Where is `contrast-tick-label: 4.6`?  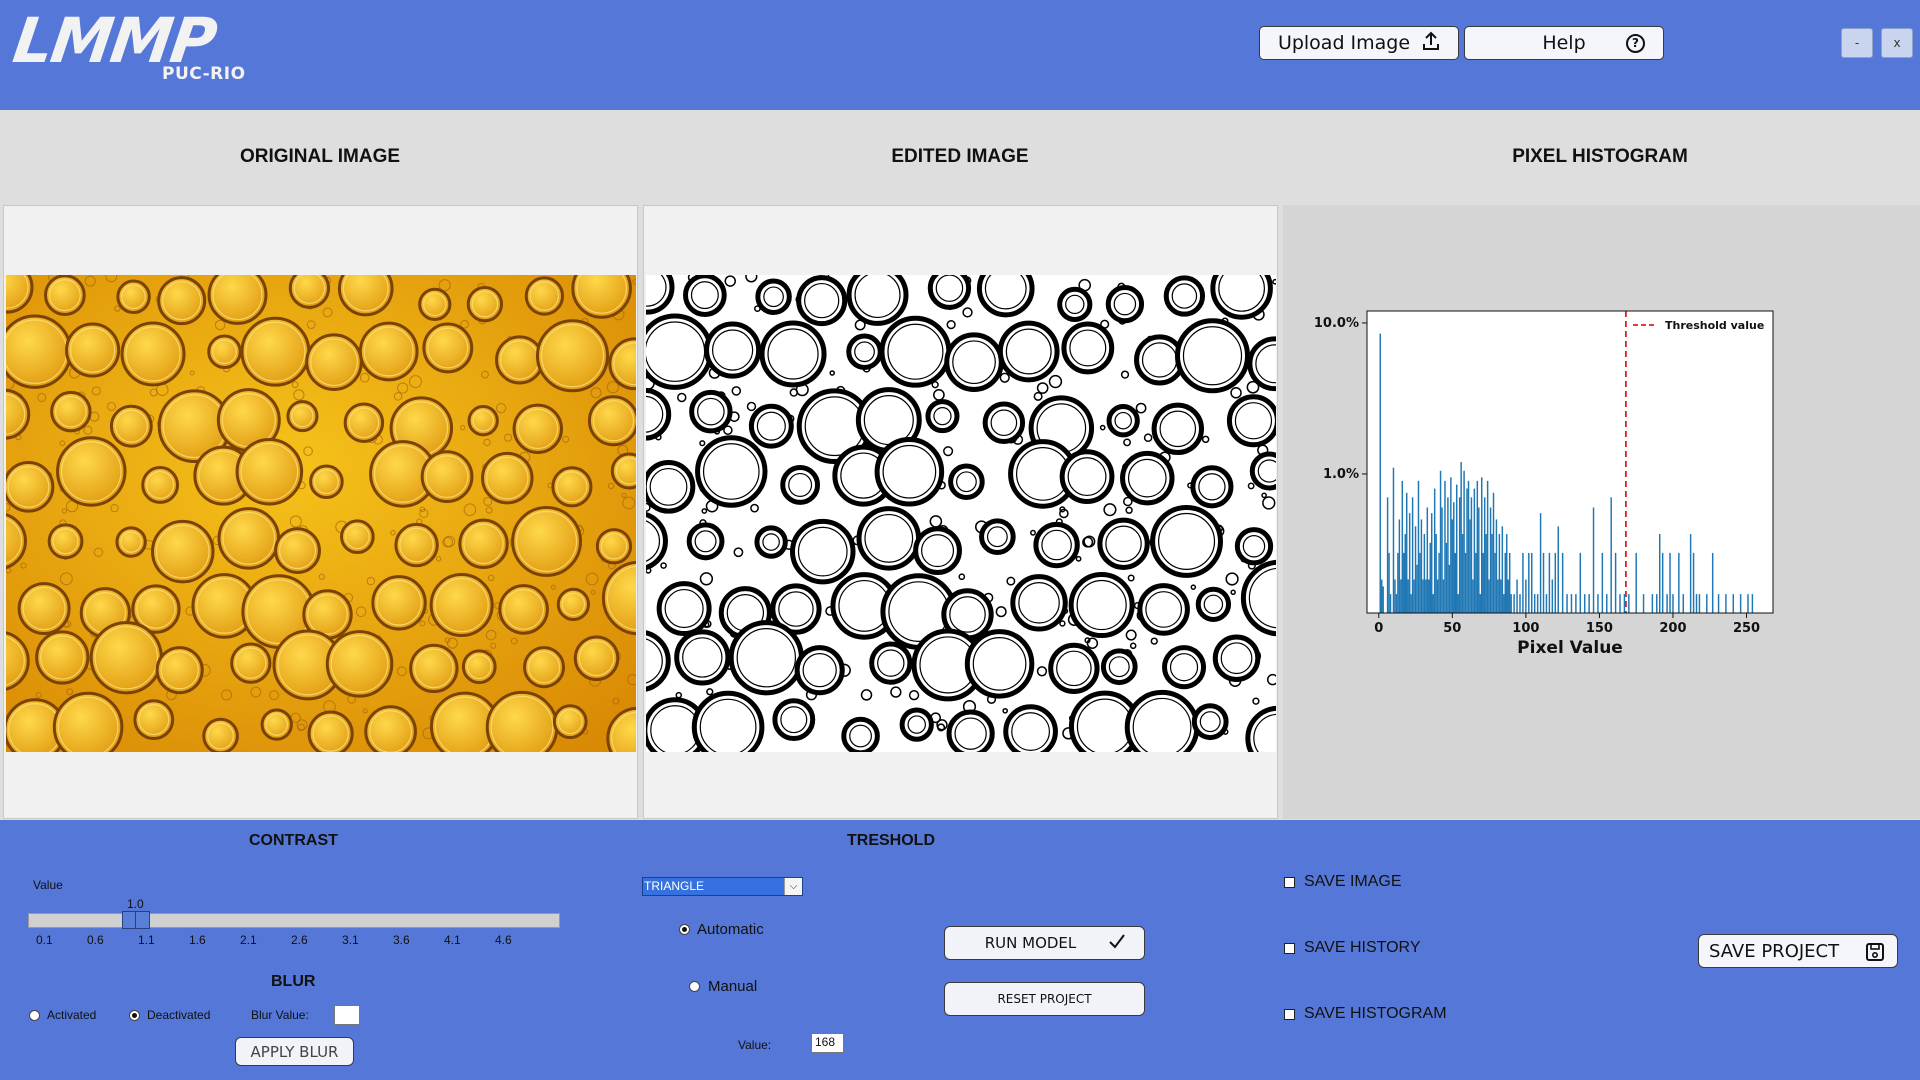 contrast-tick-label: 4.6 is located at coordinates (503, 940).